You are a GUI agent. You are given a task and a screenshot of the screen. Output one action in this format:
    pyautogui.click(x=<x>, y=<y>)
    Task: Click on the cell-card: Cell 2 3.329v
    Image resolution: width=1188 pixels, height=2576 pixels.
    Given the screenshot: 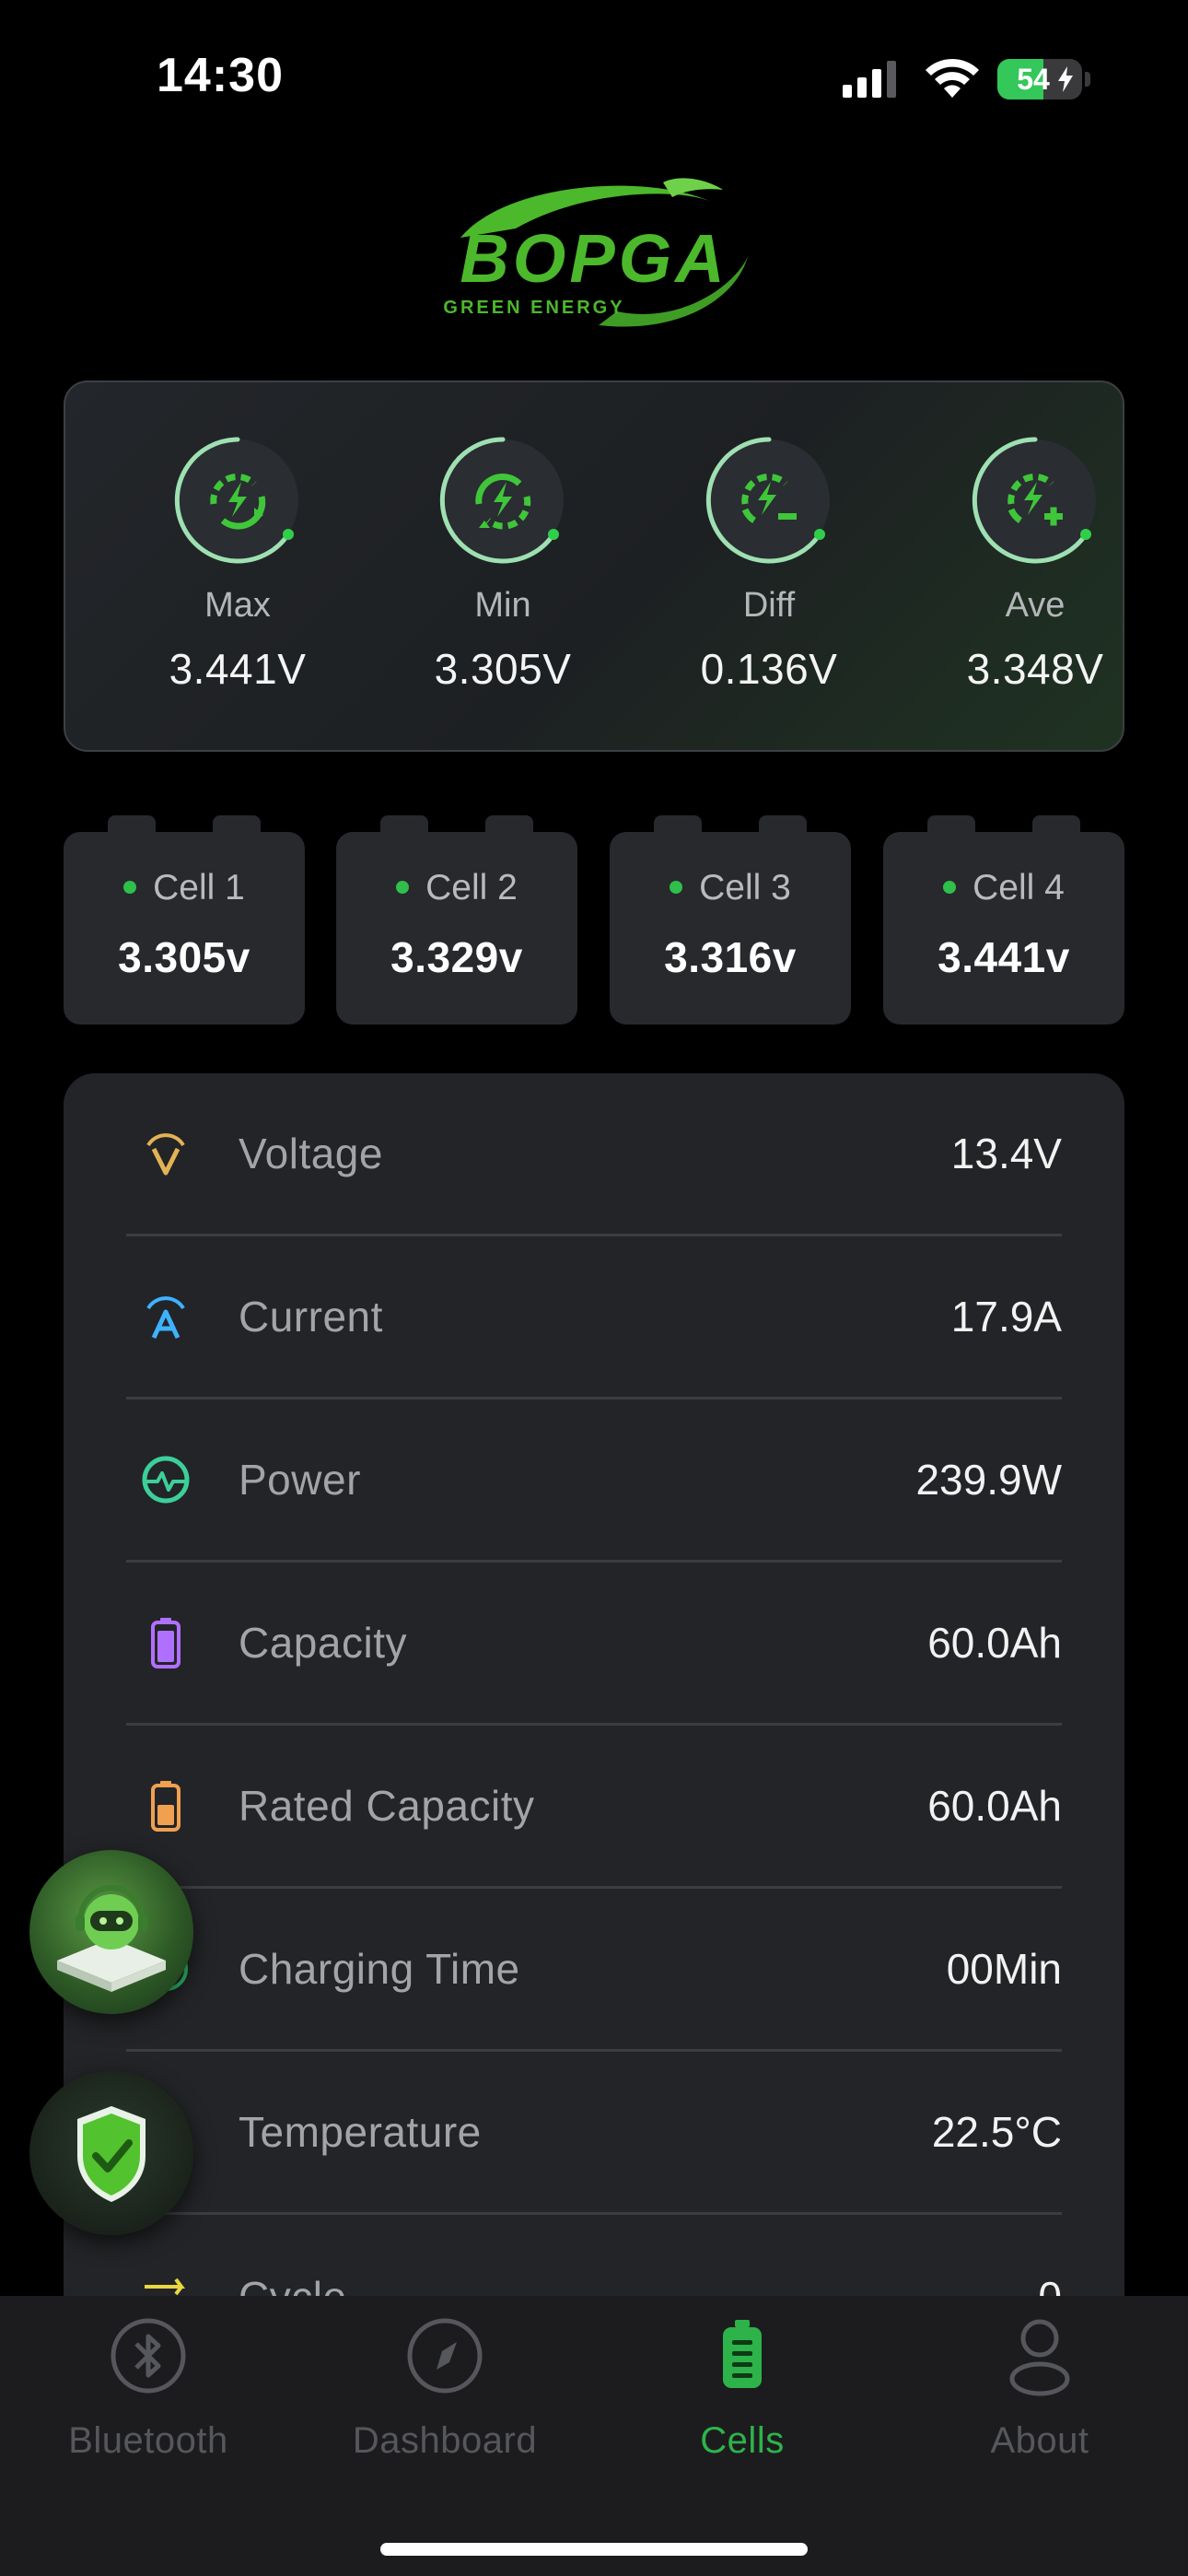 What is the action you would take?
    pyautogui.click(x=456, y=920)
    